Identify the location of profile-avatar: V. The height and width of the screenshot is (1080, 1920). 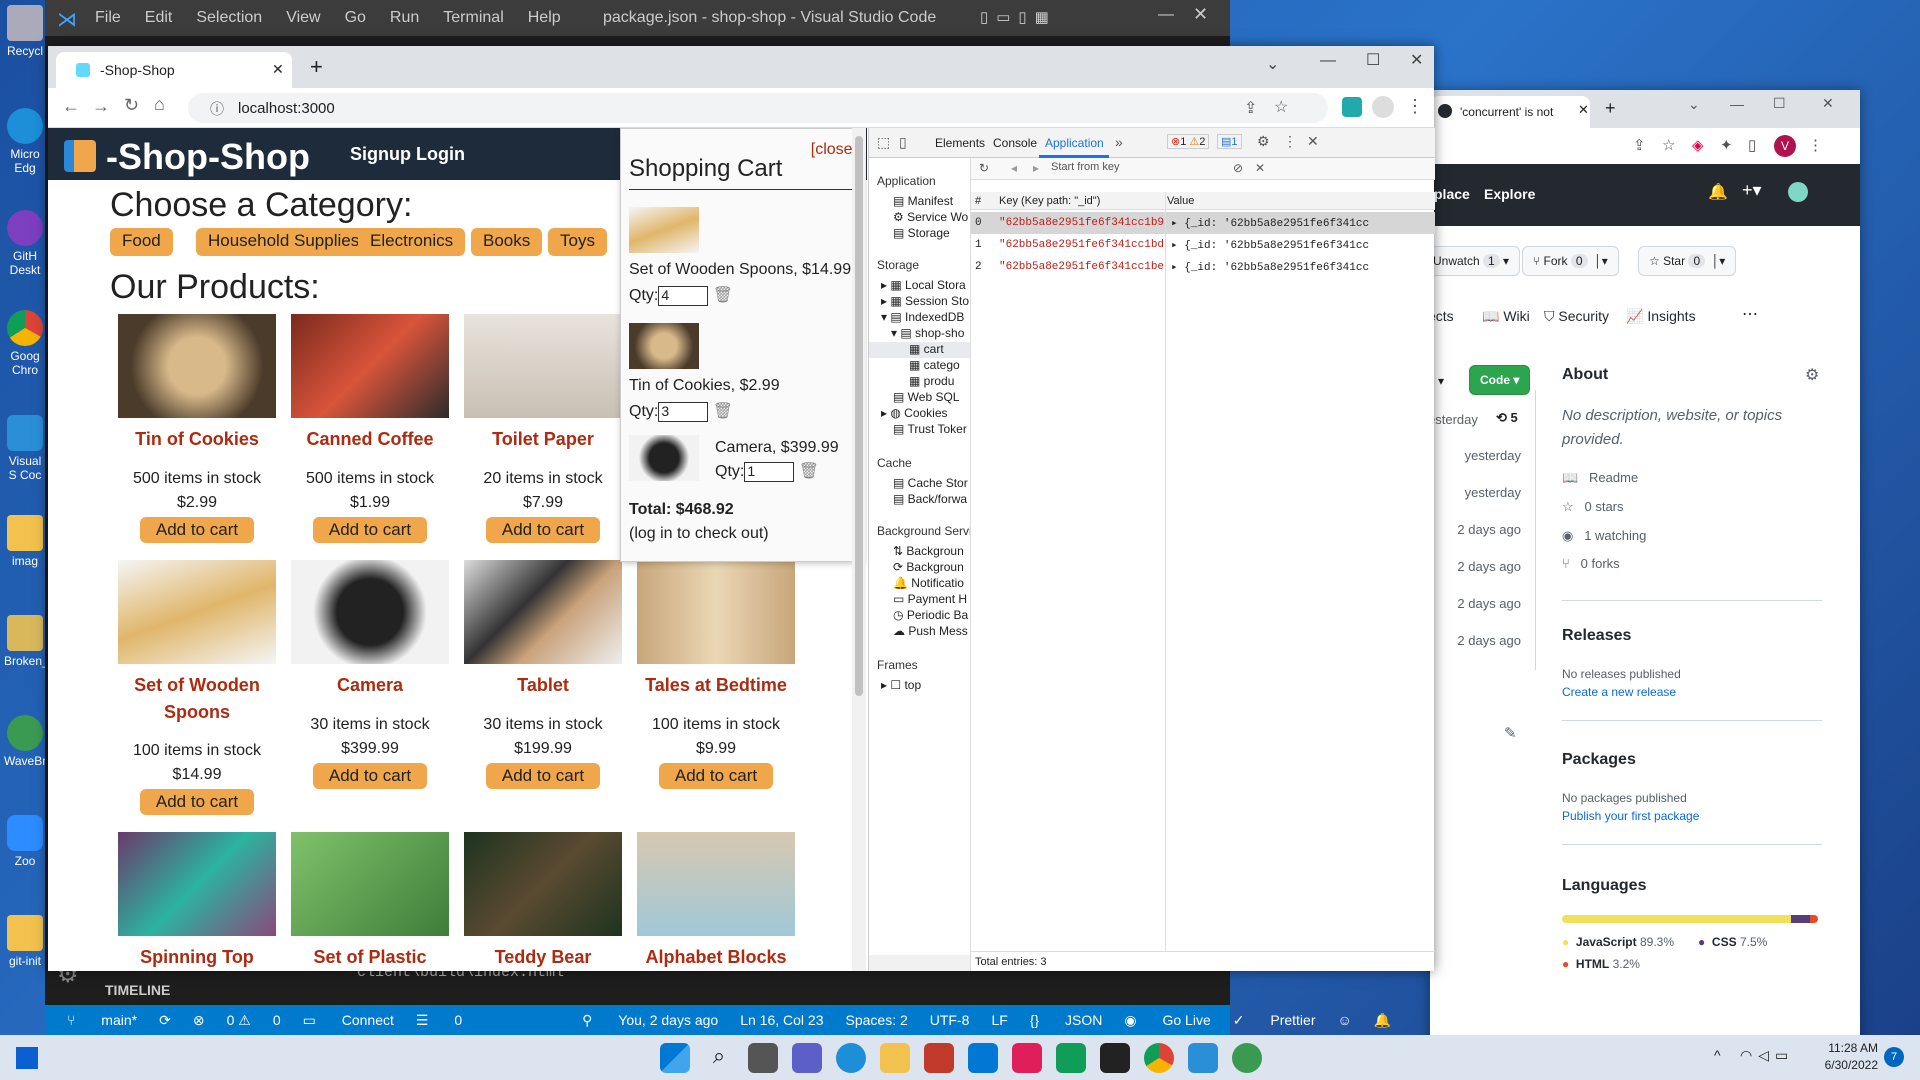
(1785, 146).